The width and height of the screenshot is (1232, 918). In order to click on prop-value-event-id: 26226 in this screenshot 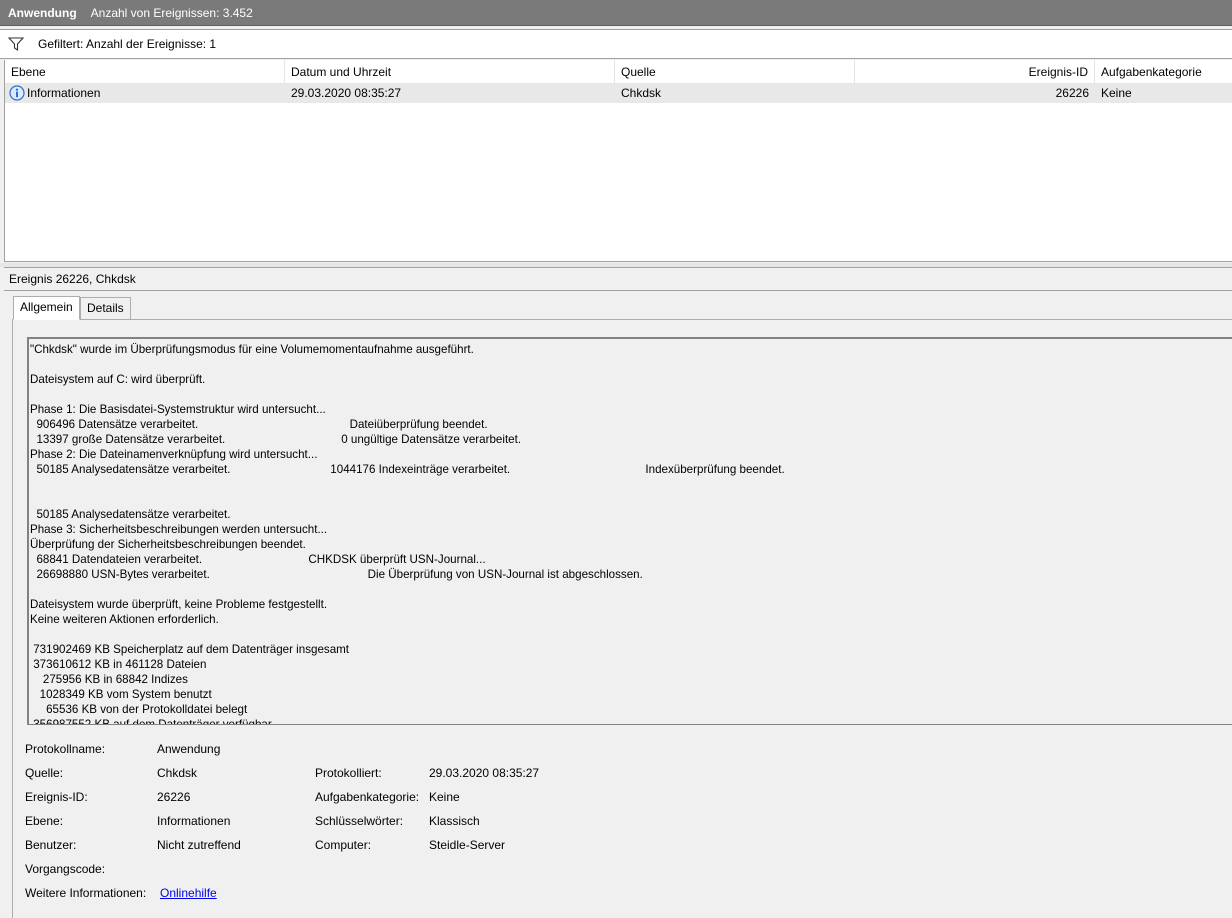, I will do `click(174, 797)`.